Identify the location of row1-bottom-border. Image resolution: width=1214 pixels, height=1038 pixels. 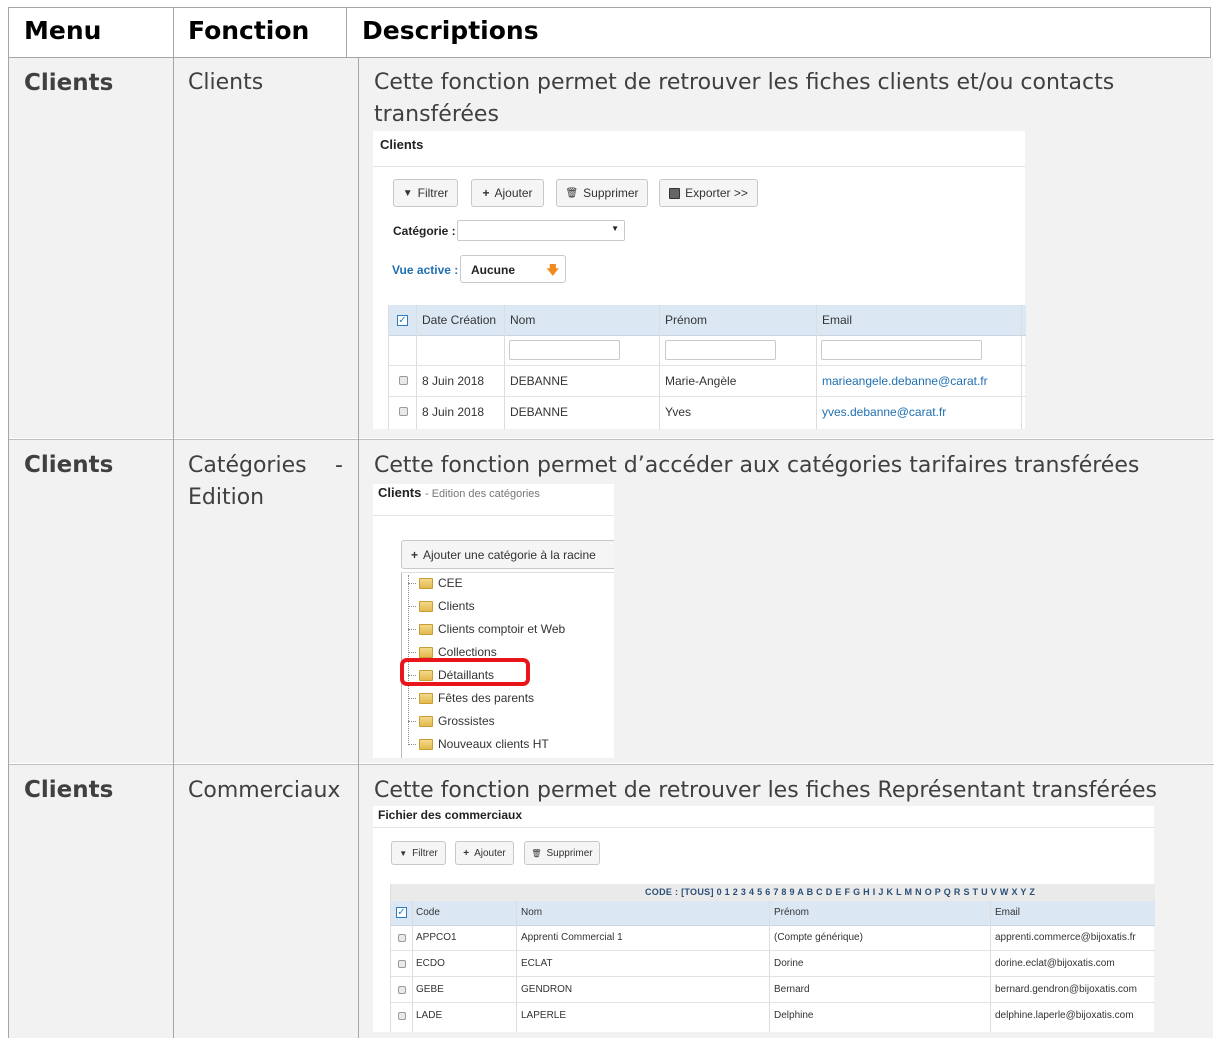
(611, 439).